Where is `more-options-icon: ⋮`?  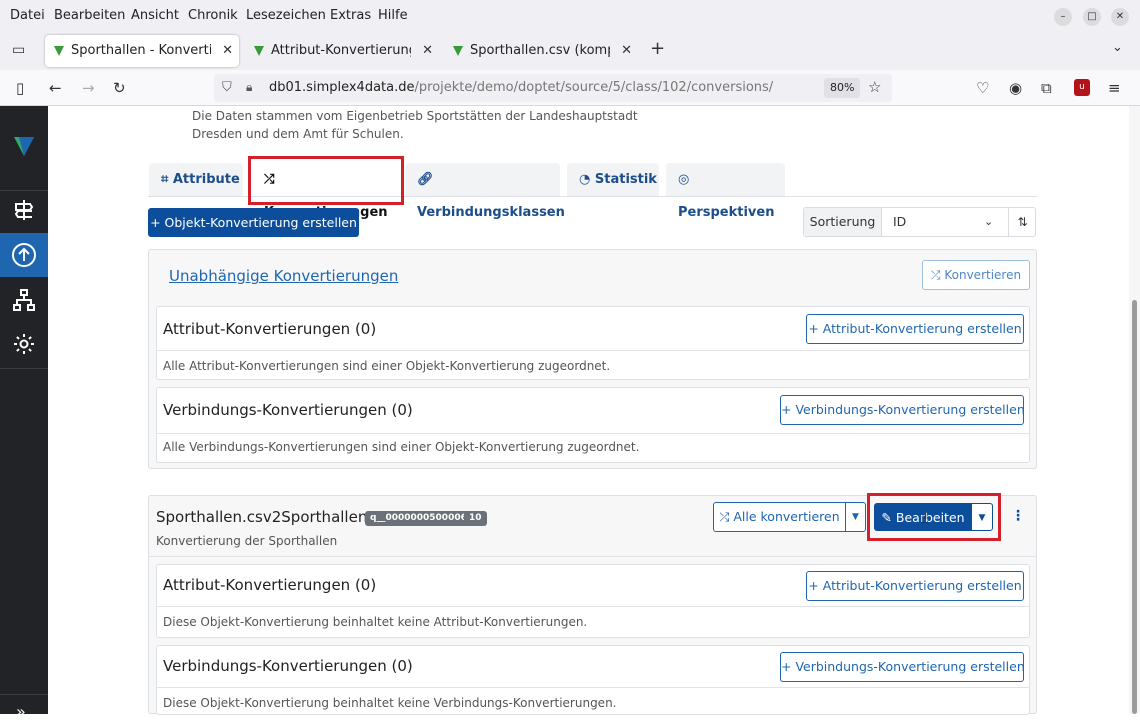
more-options-icon: ⋮ is located at coordinates (1018, 516).